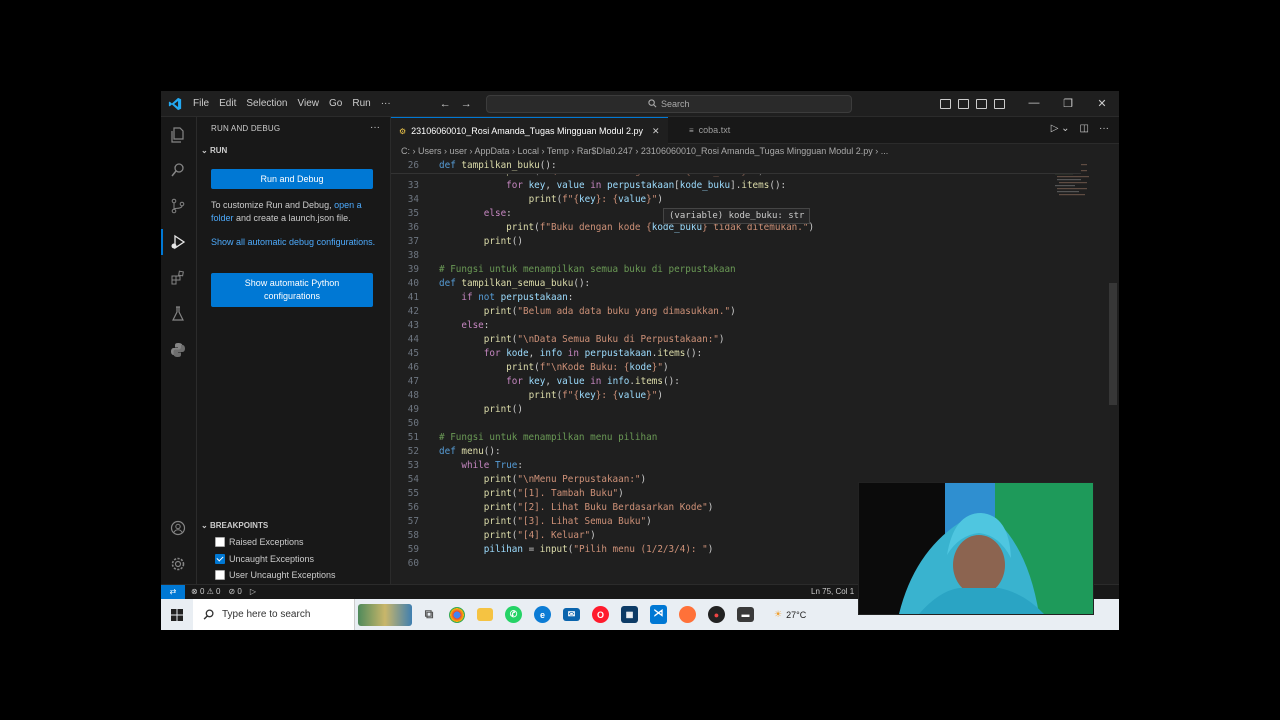  What do you see at coordinates (790, 614) in the screenshot?
I see `weather-widget: ☀ 27°C` at bounding box center [790, 614].